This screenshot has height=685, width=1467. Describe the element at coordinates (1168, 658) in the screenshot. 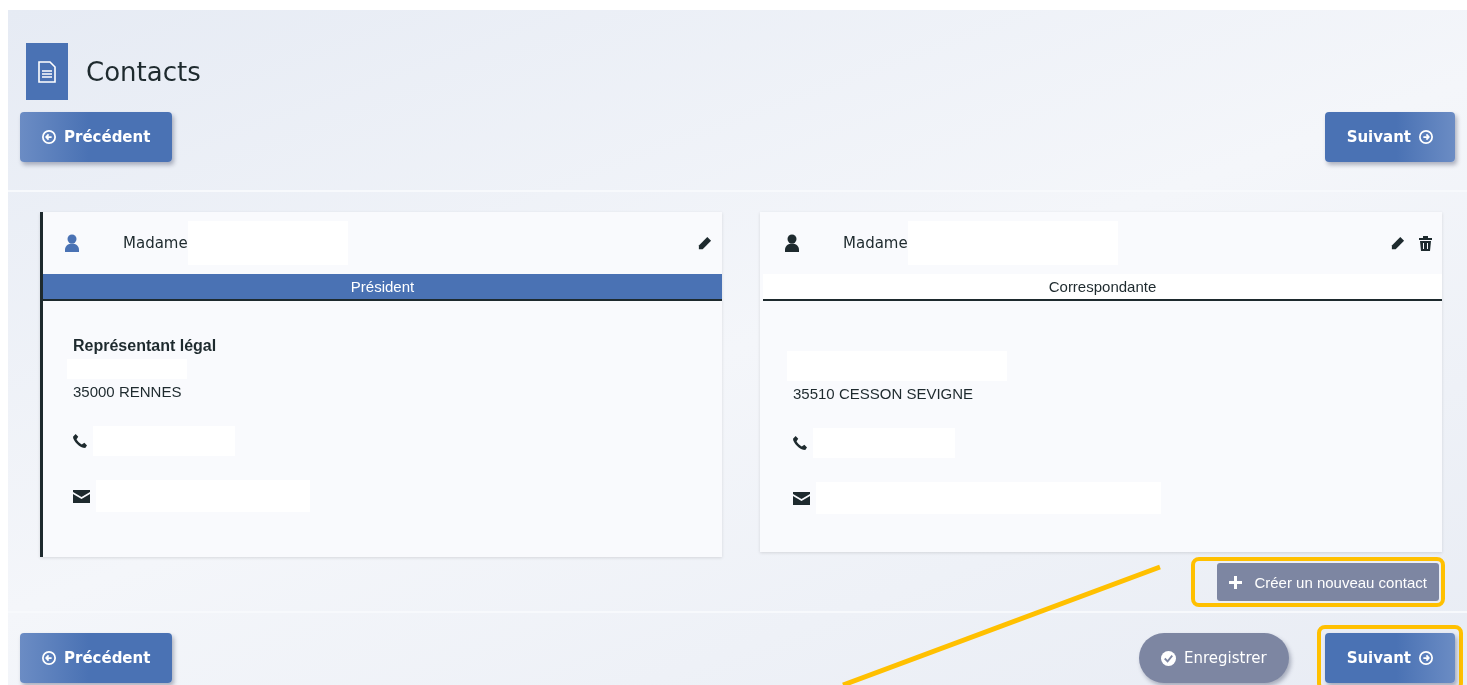

I see `check-circle-icon` at that location.